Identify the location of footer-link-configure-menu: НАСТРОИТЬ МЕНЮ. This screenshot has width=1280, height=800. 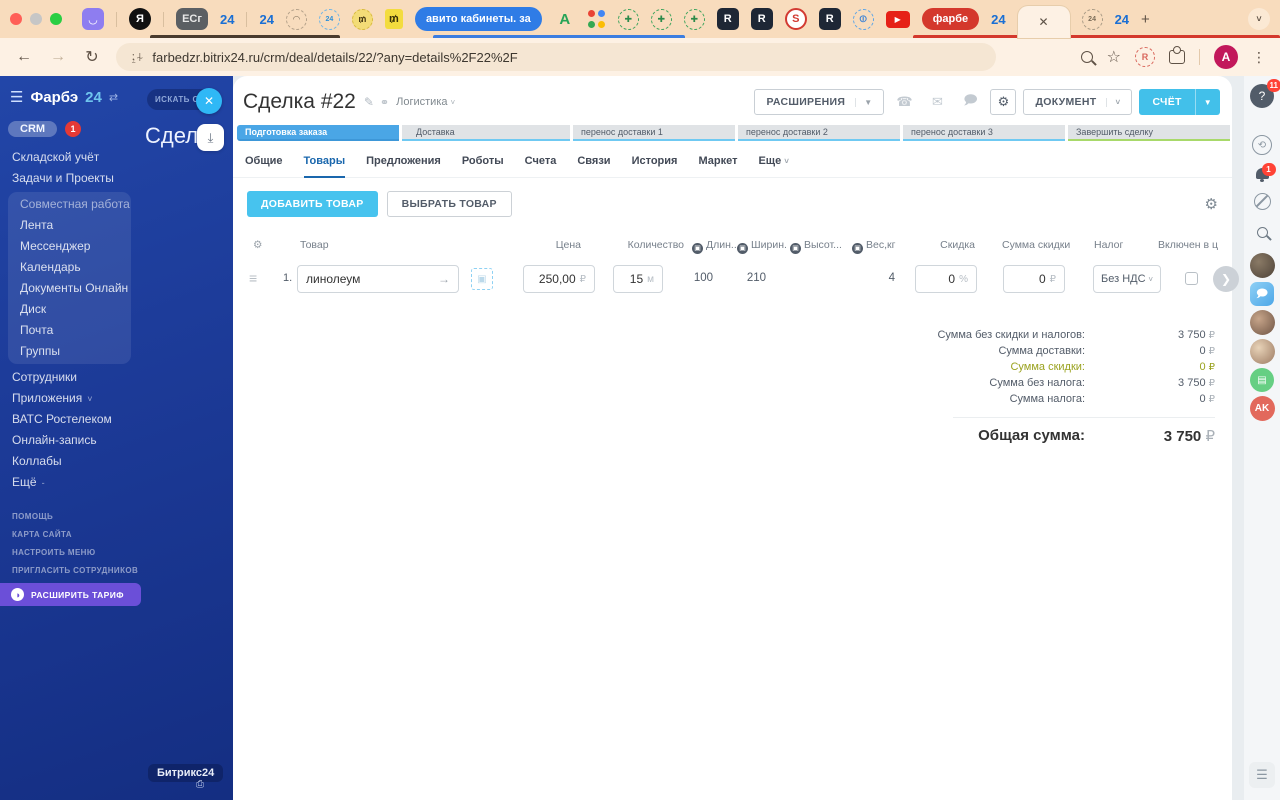
(116, 553).